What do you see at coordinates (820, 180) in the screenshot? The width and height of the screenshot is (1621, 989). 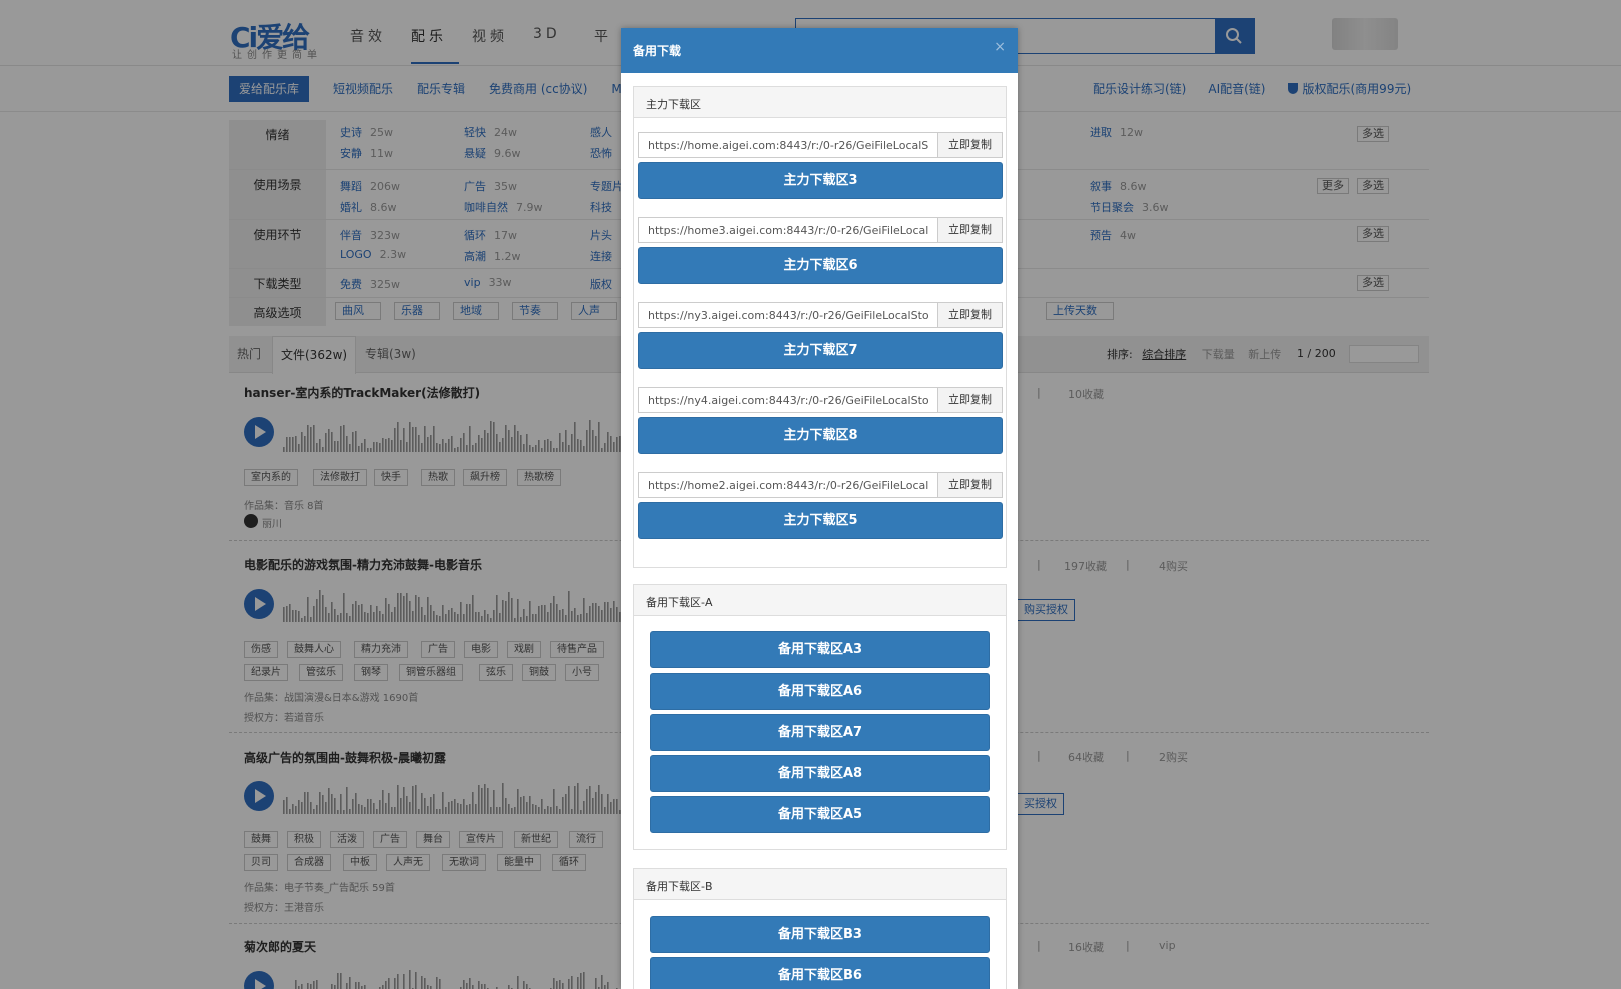 I see `main-download-button: 主力下载区3` at bounding box center [820, 180].